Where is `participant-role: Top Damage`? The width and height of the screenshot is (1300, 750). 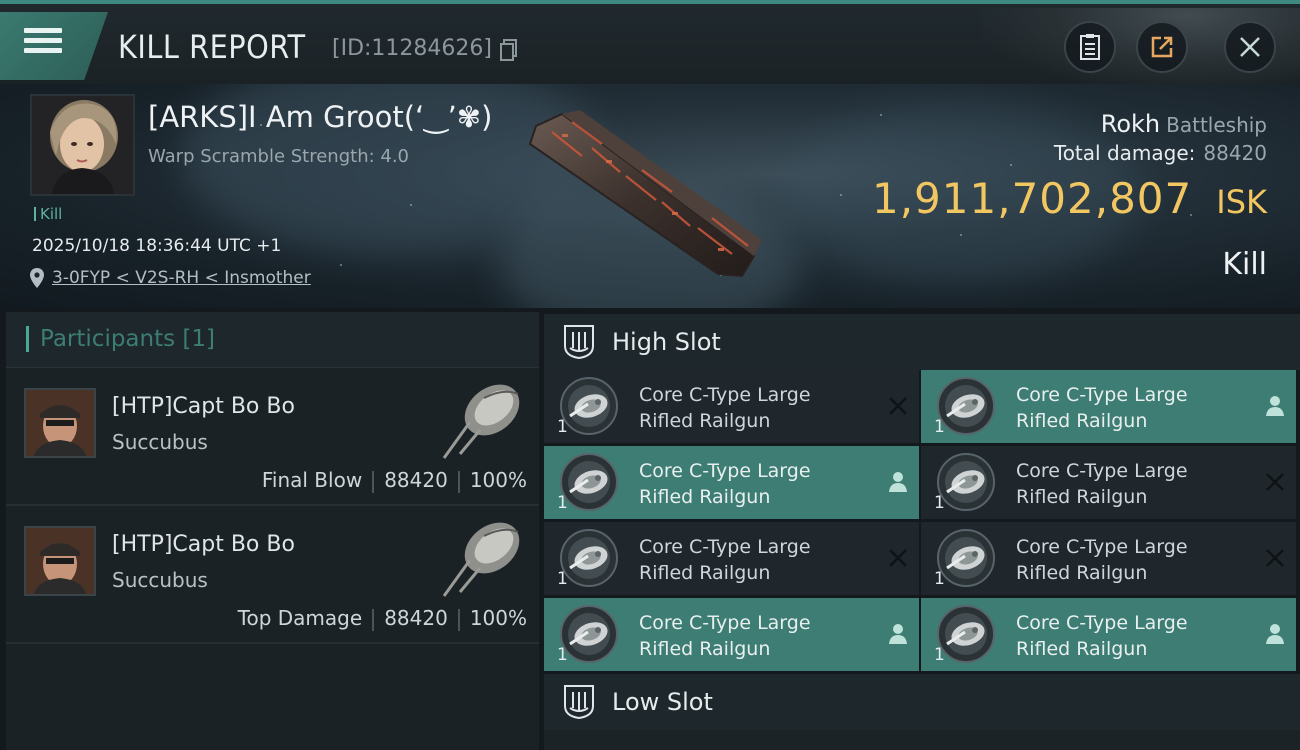 participant-role: Top Damage is located at coordinates (300, 618).